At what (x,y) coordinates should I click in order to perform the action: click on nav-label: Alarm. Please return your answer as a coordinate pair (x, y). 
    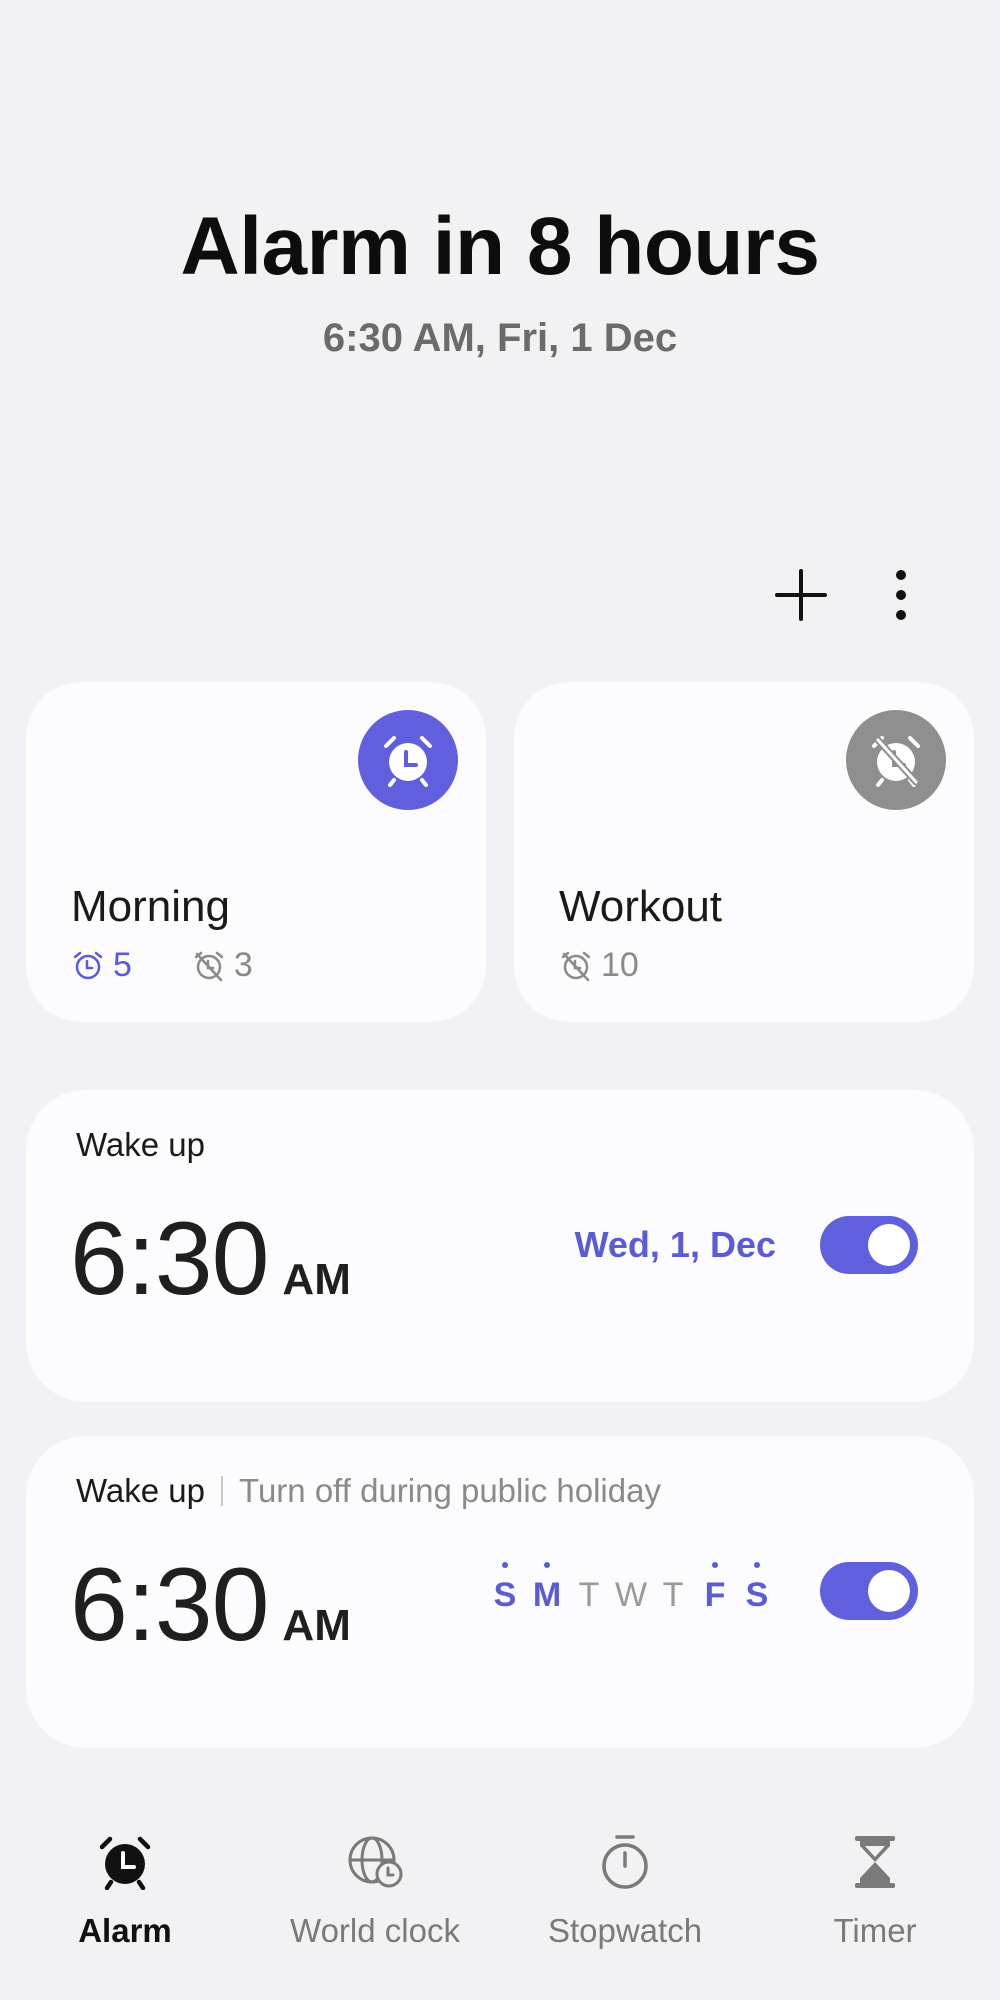
    Looking at the image, I should click on (125, 1930).